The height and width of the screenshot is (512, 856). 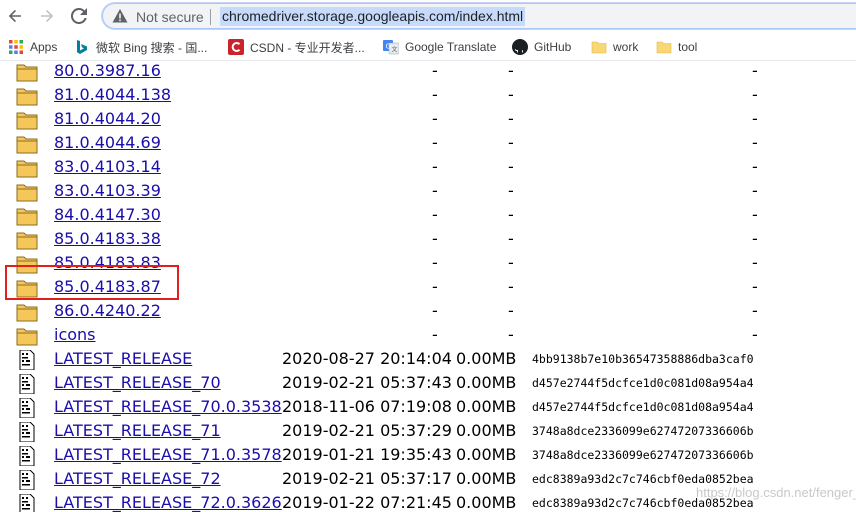 I want to click on watermark: https://blog.csdn.net/fenger_c, so click(x=776, y=492).